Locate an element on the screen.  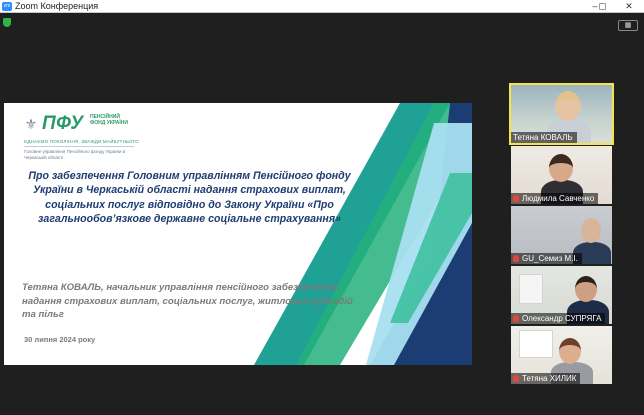
pfu-logo: ПФУ is located at coordinates (63, 123).